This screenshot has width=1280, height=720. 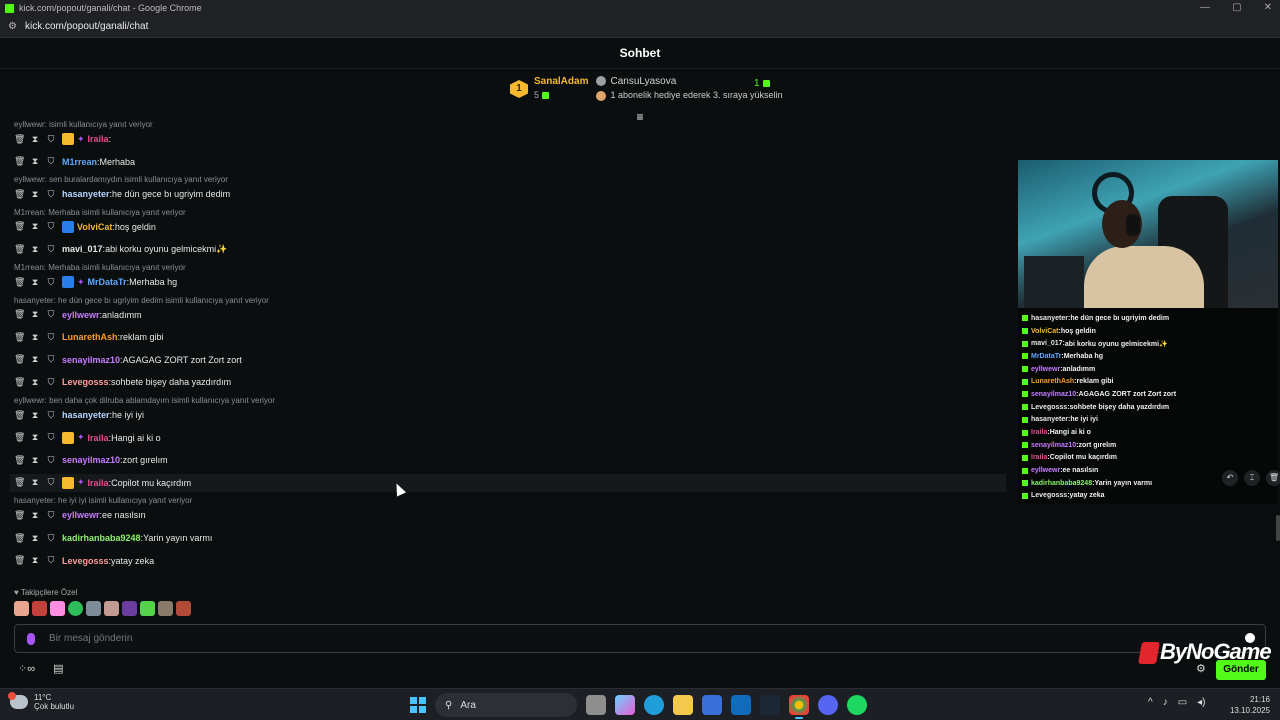 What do you see at coordinates (799, 707) in the screenshot?
I see `chrome-icon` at bounding box center [799, 707].